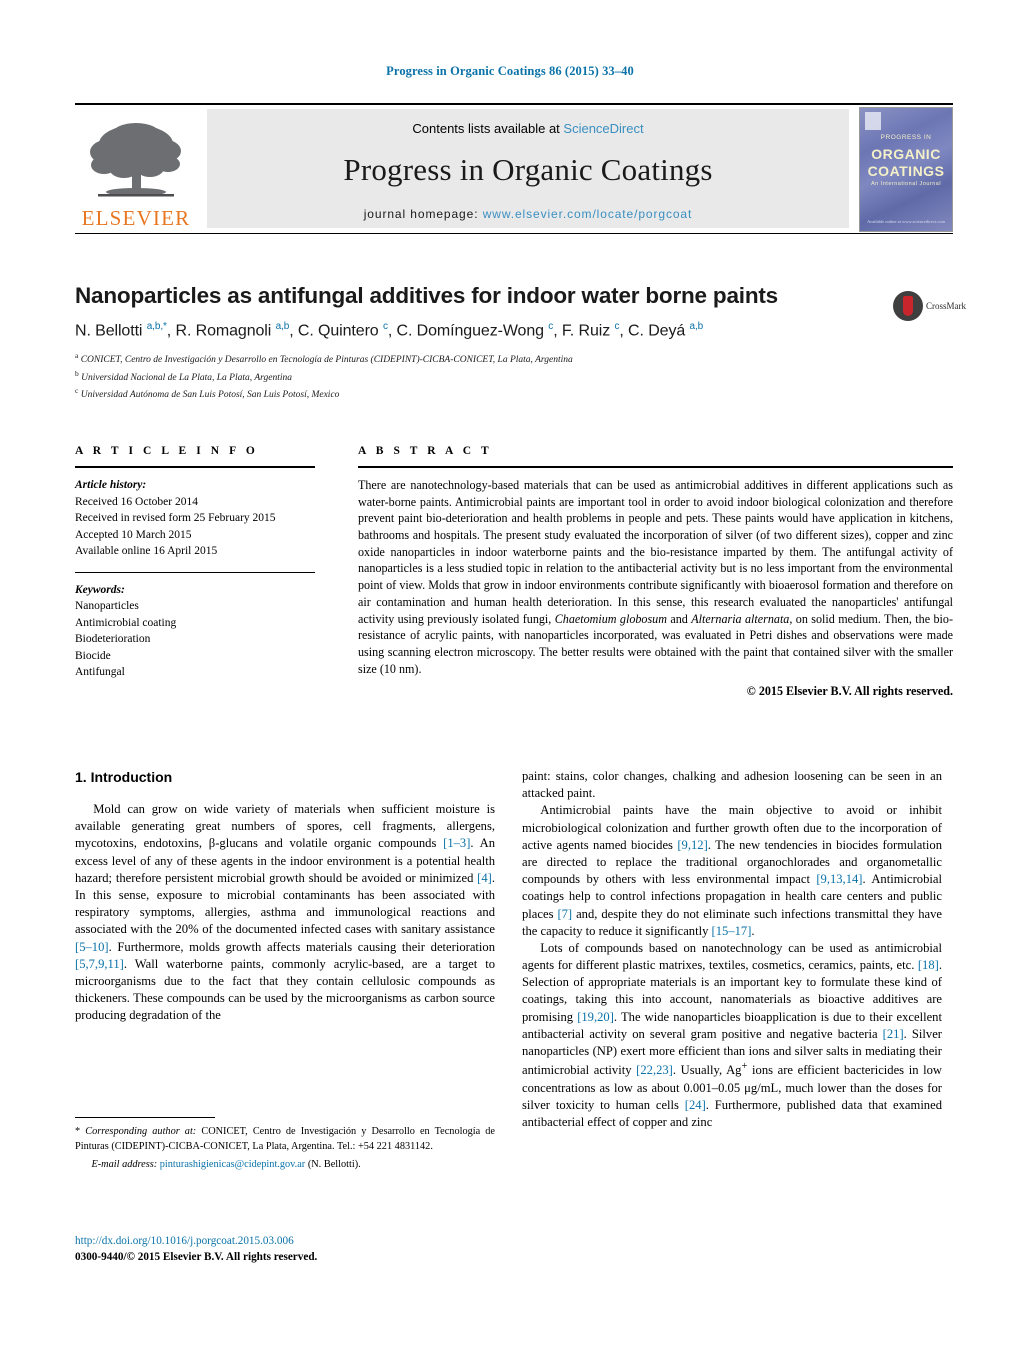 The height and width of the screenshot is (1351, 1020). What do you see at coordinates (334, 1165) in the screenshot?
I see `email-suffix: (N. Bellotti).` at bounding box center [334, 1165].